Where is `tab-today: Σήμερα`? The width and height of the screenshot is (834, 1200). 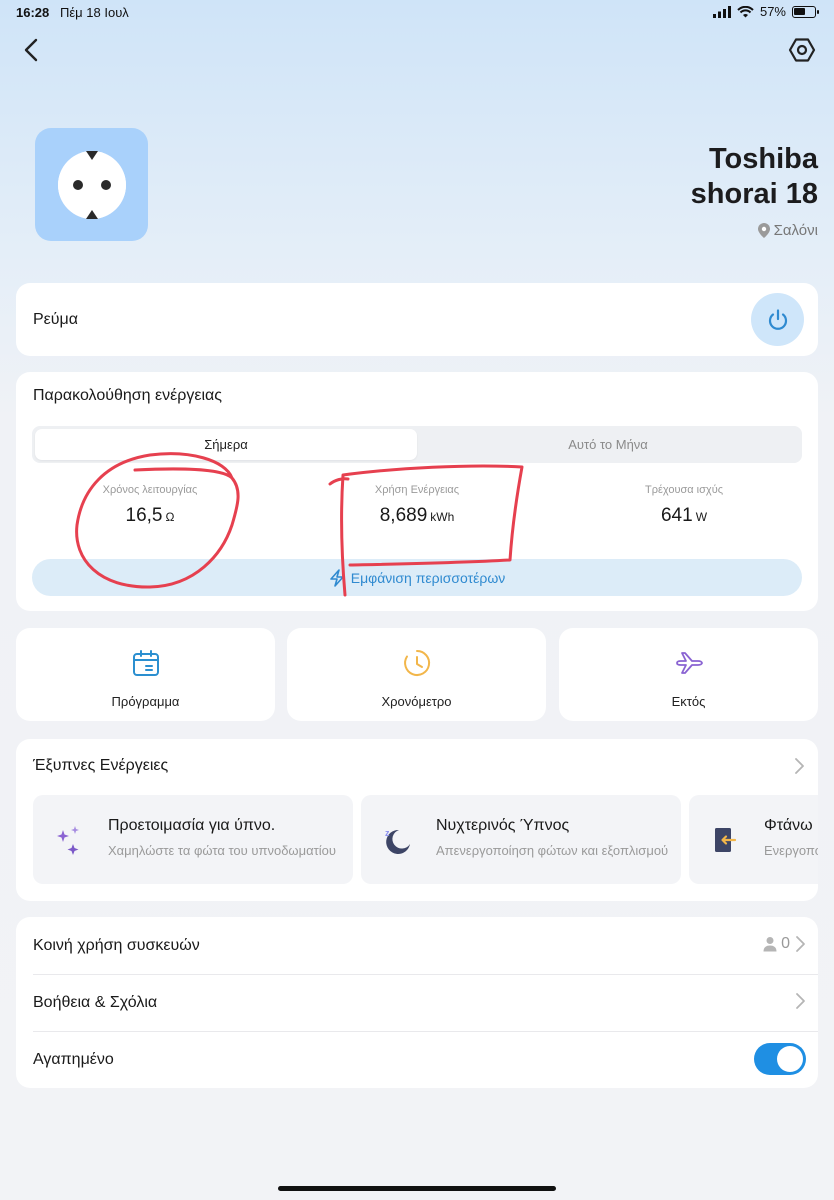 tab-today: Σήμερα is located at coordinates (226, 444).